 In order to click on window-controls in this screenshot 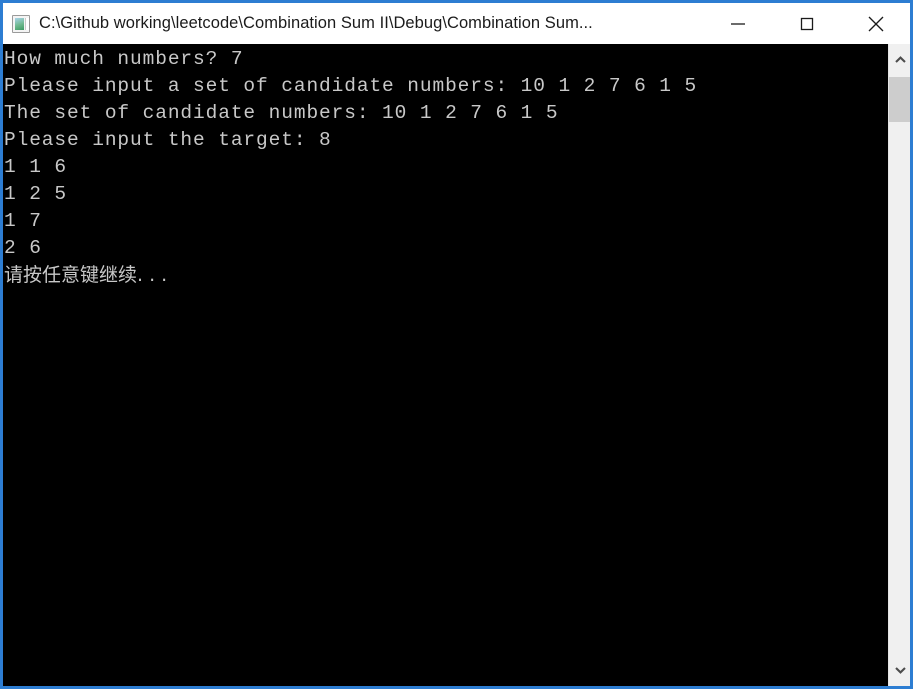, I will do `click(806, 23)`.